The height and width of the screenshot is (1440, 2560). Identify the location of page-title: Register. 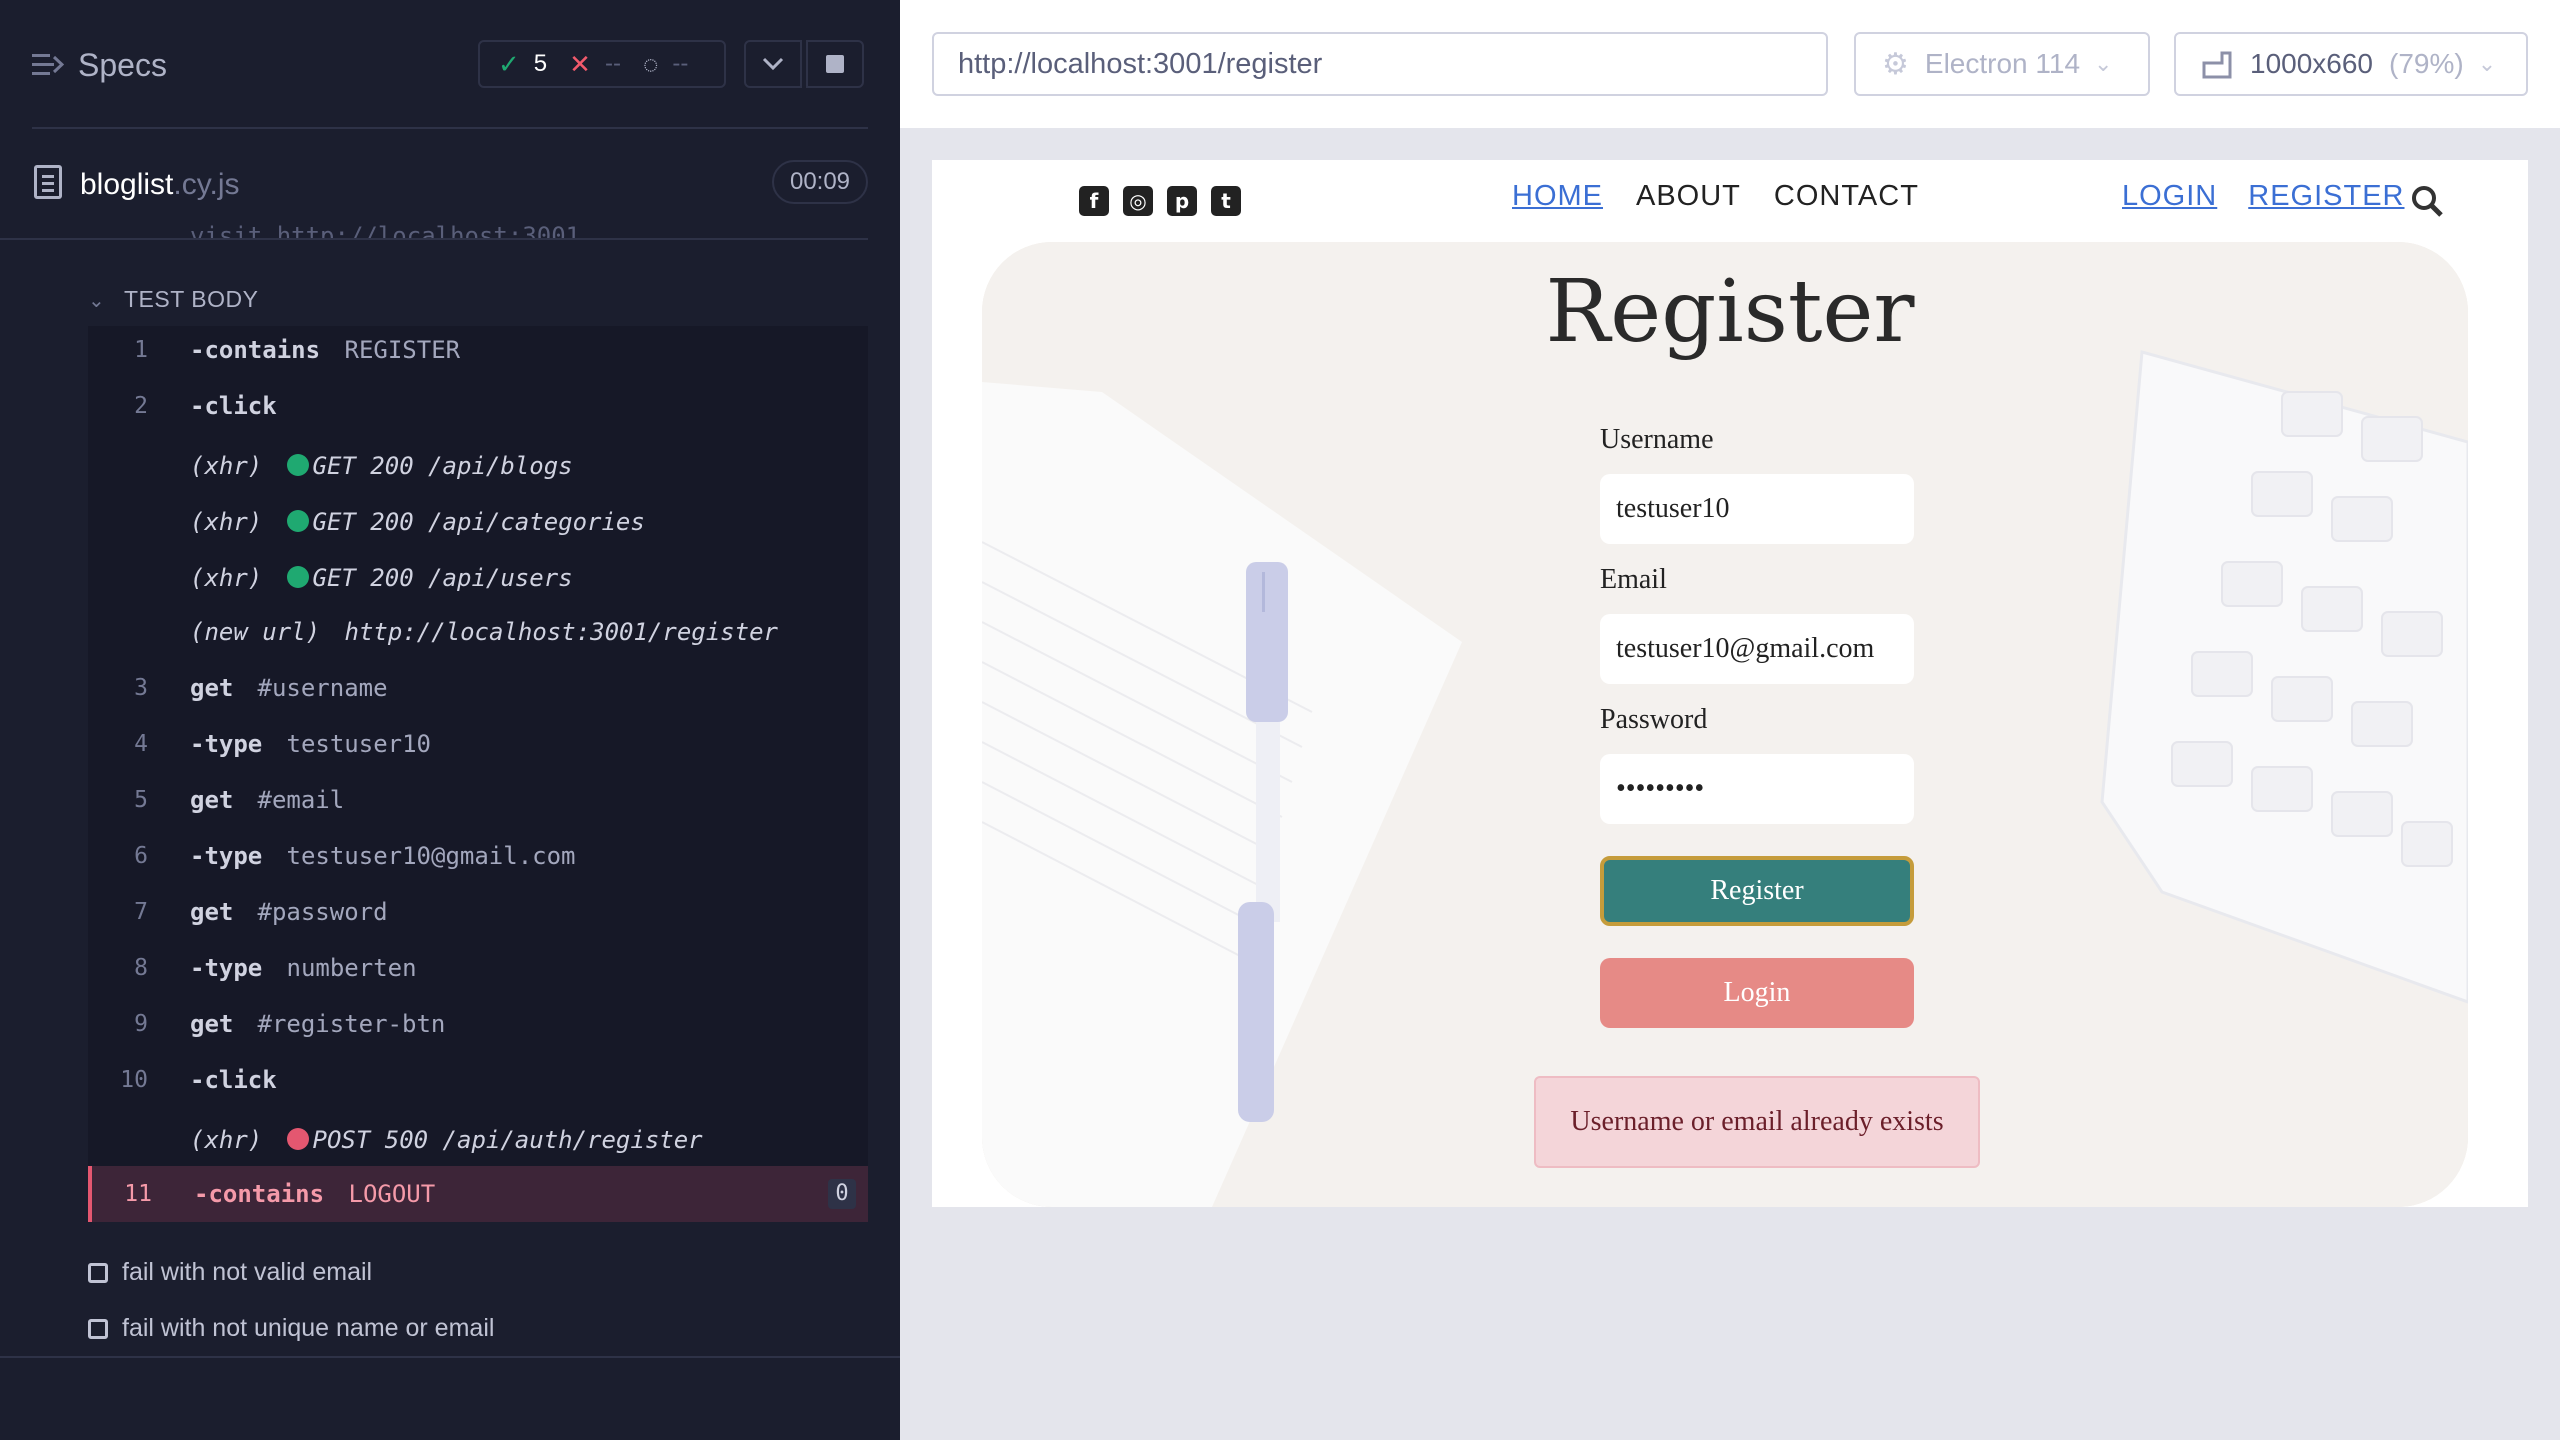
(1730, 312).